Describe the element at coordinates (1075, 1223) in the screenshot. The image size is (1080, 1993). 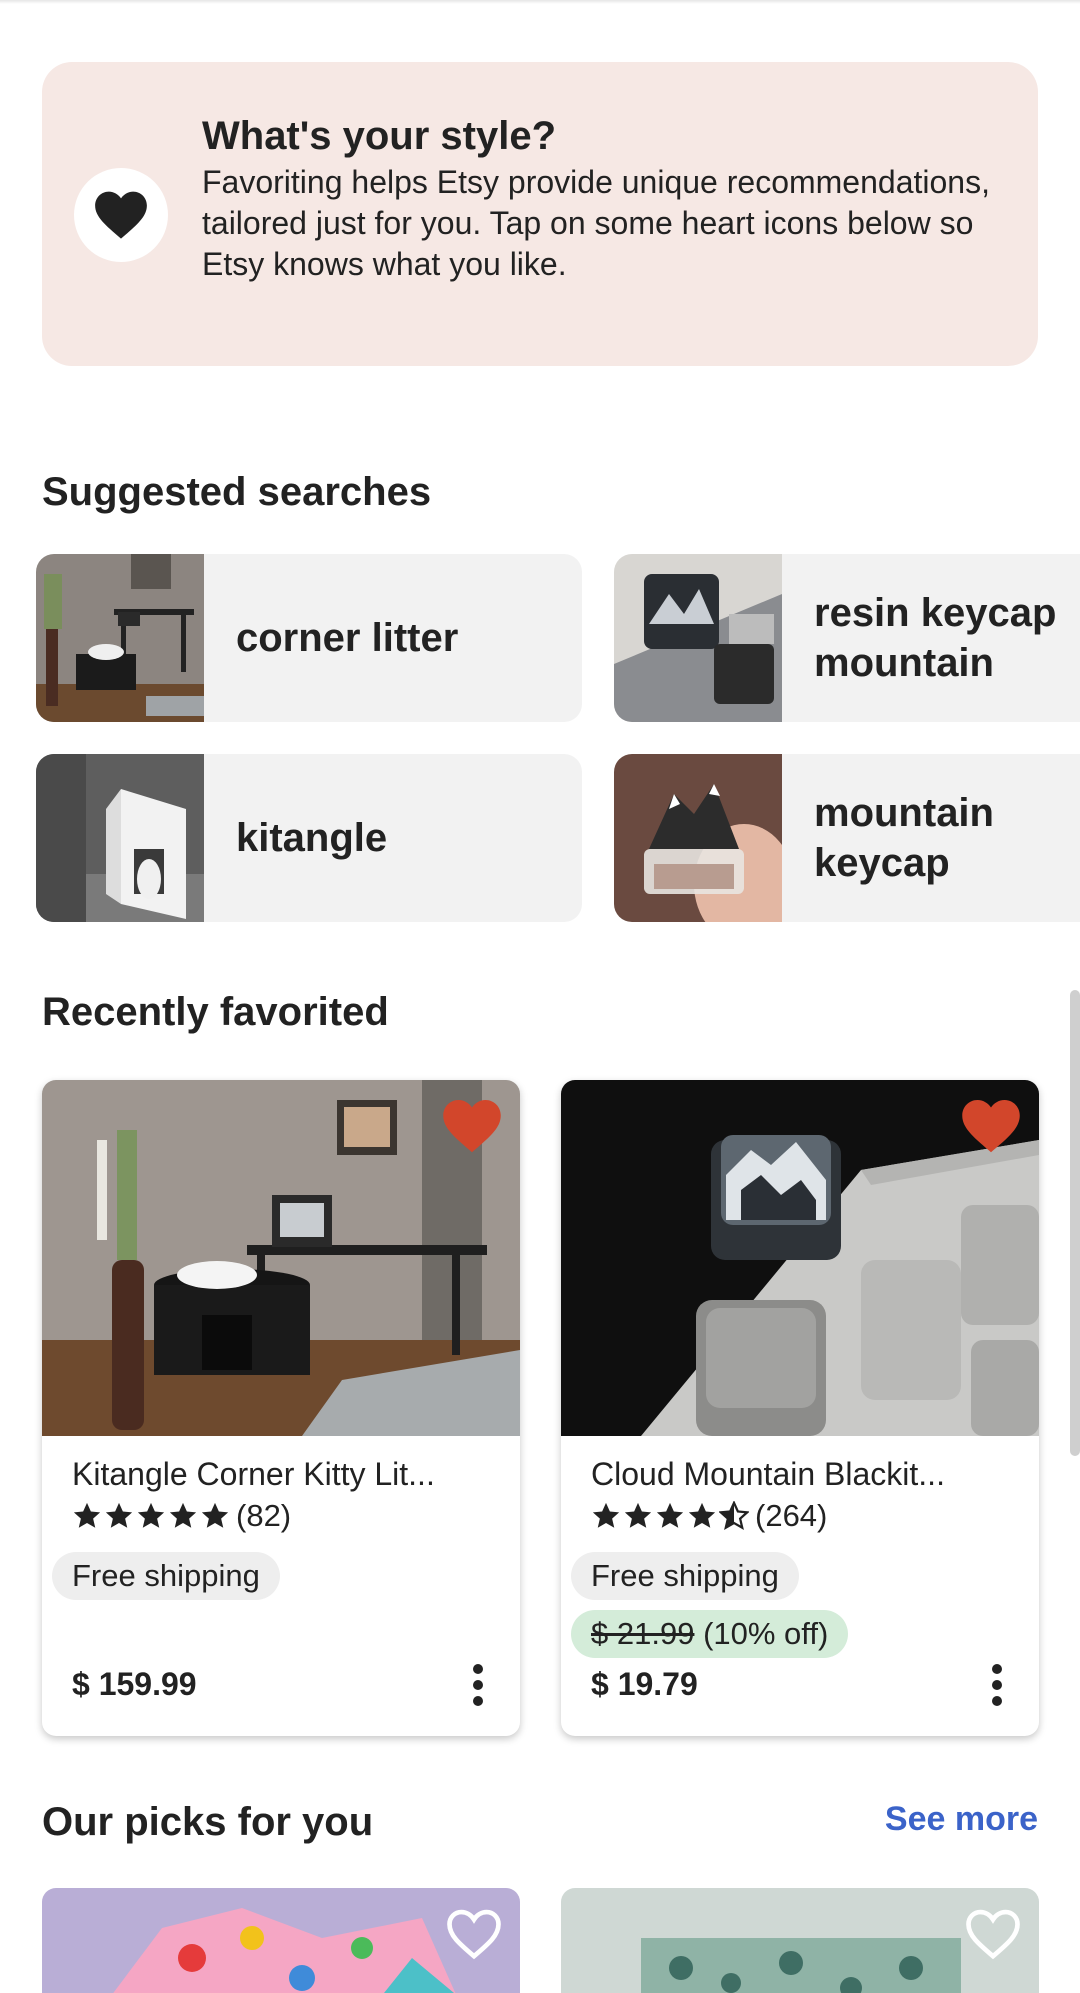
I see `scrollbar` at that location.